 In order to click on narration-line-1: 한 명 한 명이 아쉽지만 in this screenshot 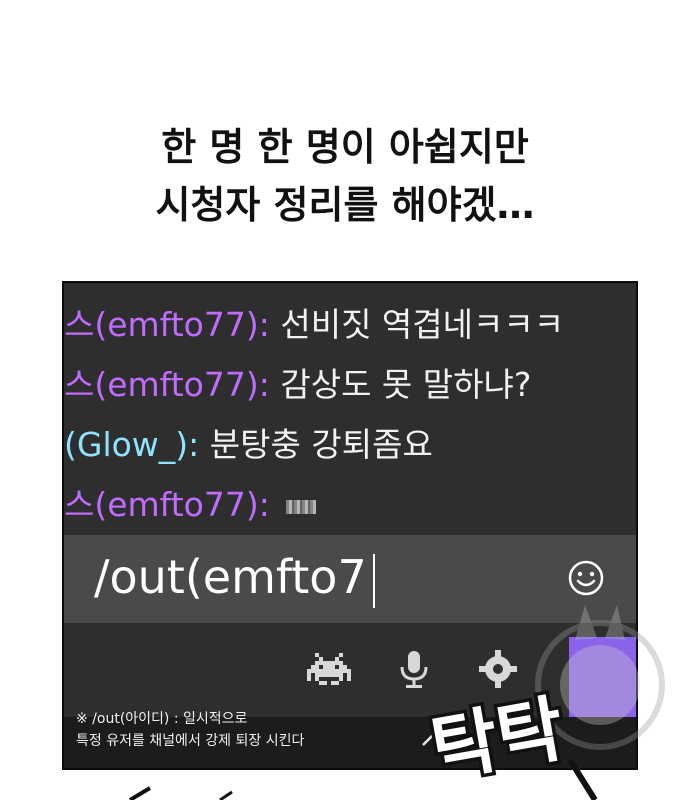, I will do `click(345, 147)`.